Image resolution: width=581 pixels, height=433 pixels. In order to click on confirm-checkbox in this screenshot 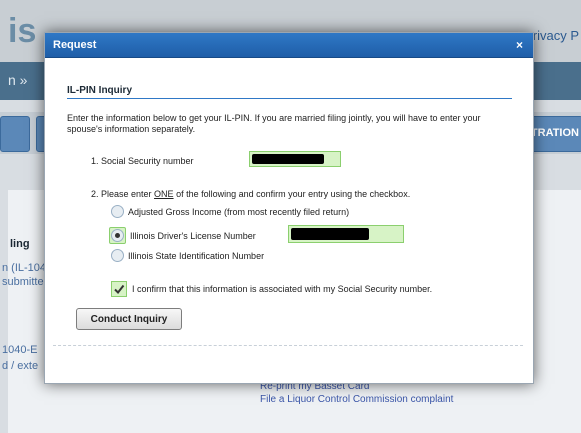, I will do `click(119, 289)`.